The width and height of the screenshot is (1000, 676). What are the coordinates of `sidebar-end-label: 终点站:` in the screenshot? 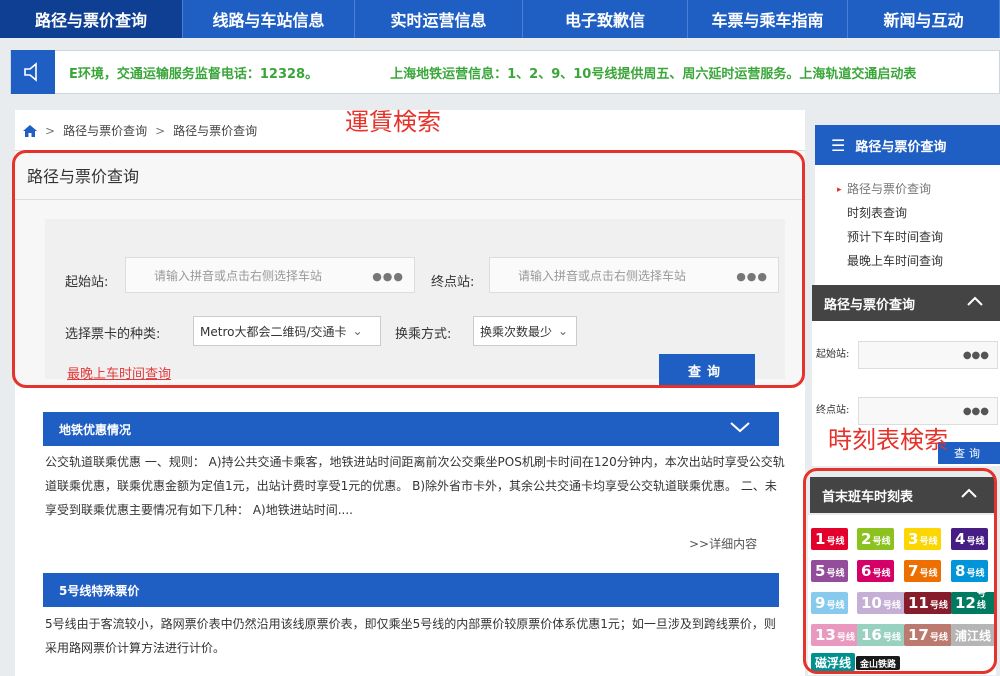 It's located at (833, 410).